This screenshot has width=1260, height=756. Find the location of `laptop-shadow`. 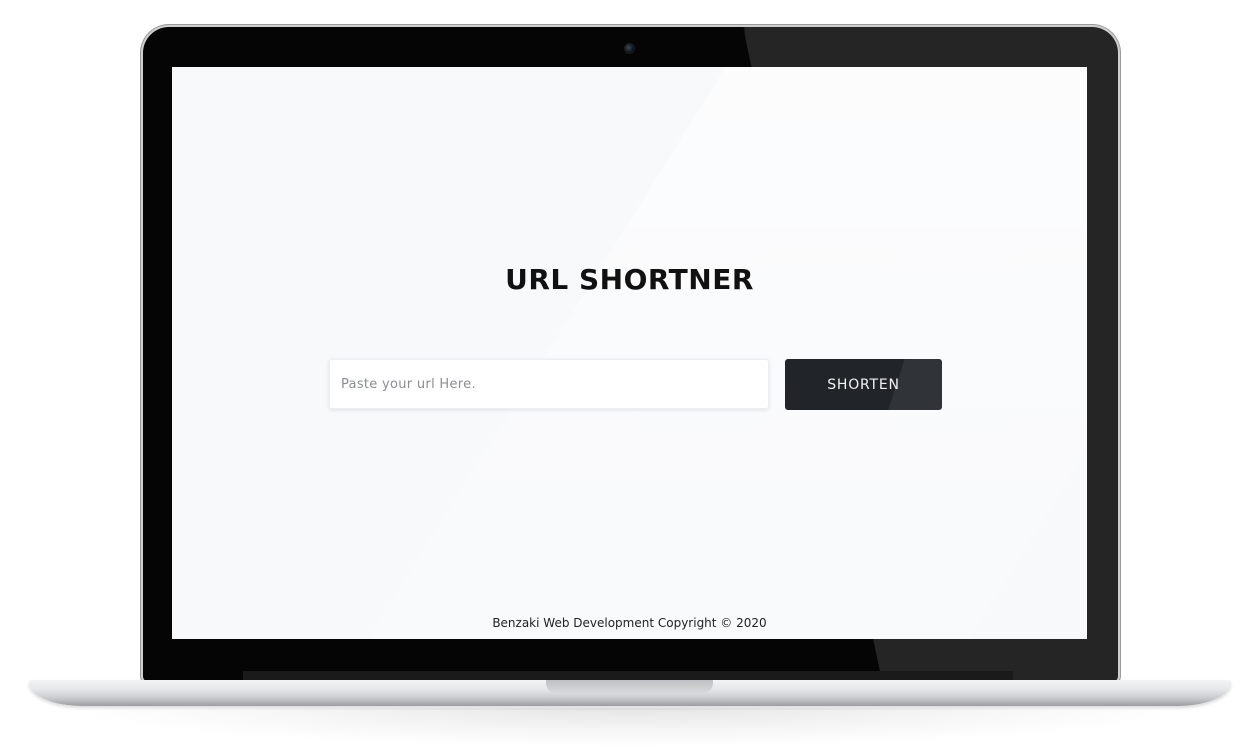

laptop-shadow is located at coordinates (630, 728).